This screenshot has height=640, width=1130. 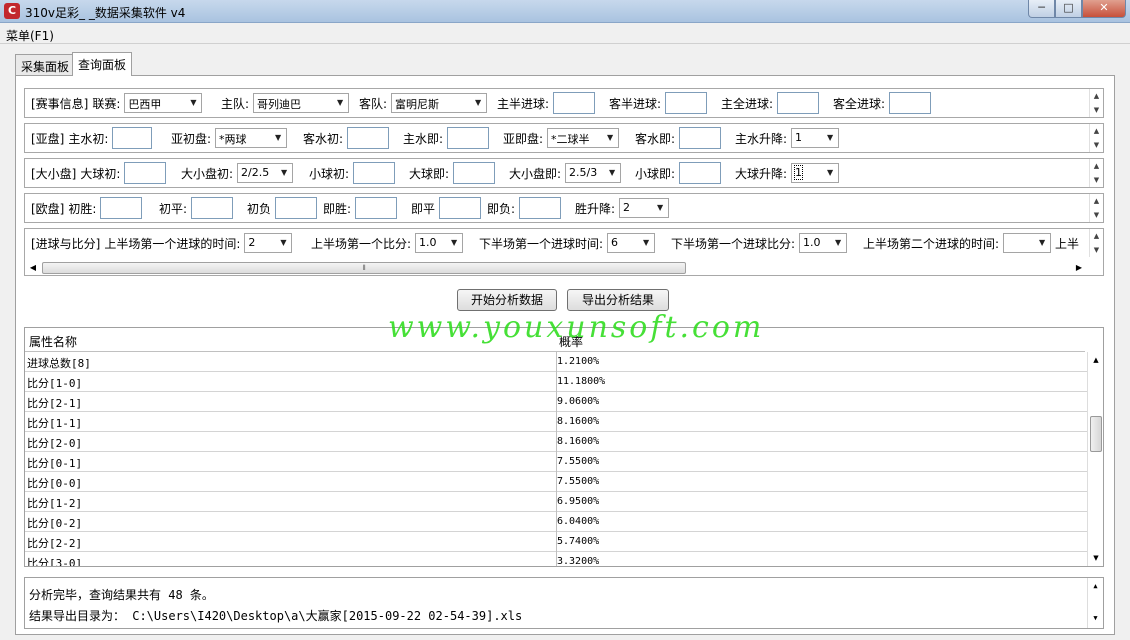 What do you see at coordinates (368, 138) in the screenshot?
I see `away-water-init-input` at bounding box center [368, 138].